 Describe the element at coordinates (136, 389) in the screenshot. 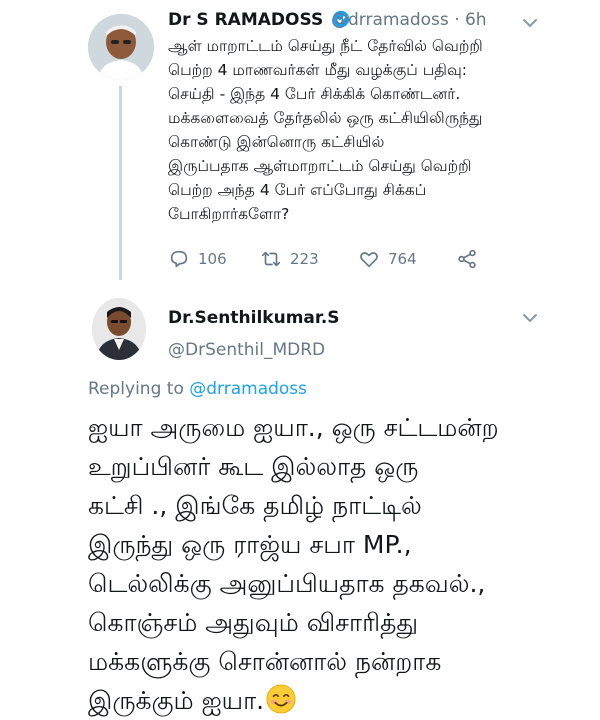

I see `replying-to-label: Replying to` at that location.